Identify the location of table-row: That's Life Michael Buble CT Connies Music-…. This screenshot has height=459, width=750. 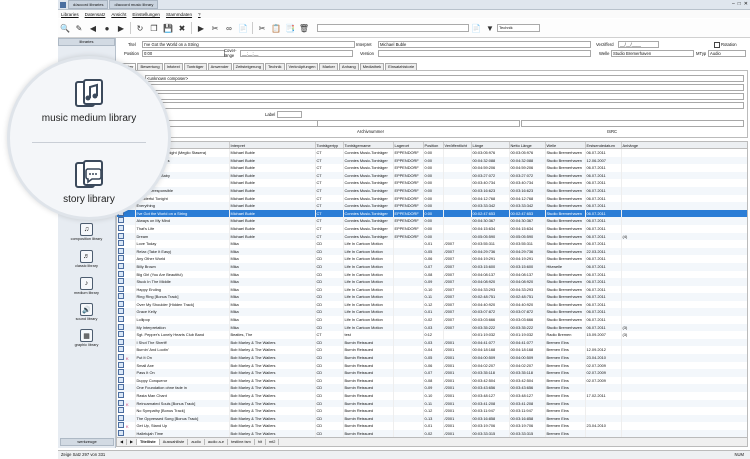
(432, 228).